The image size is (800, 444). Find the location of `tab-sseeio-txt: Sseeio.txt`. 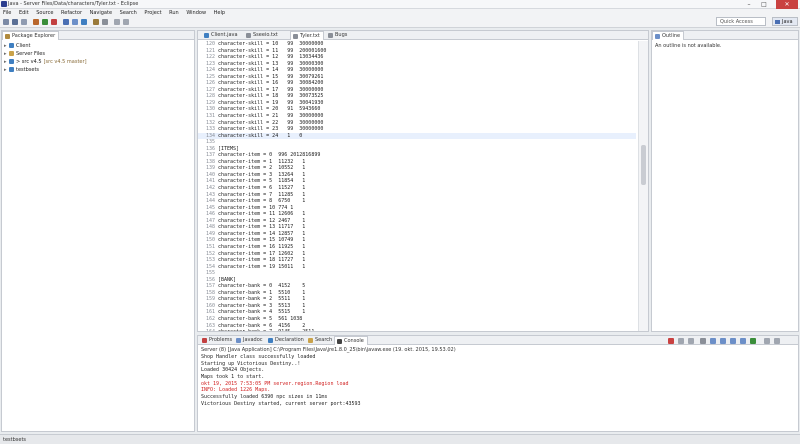

tab-sseeio-txt: Sseeio.txt is located at coordinates (262, 35).